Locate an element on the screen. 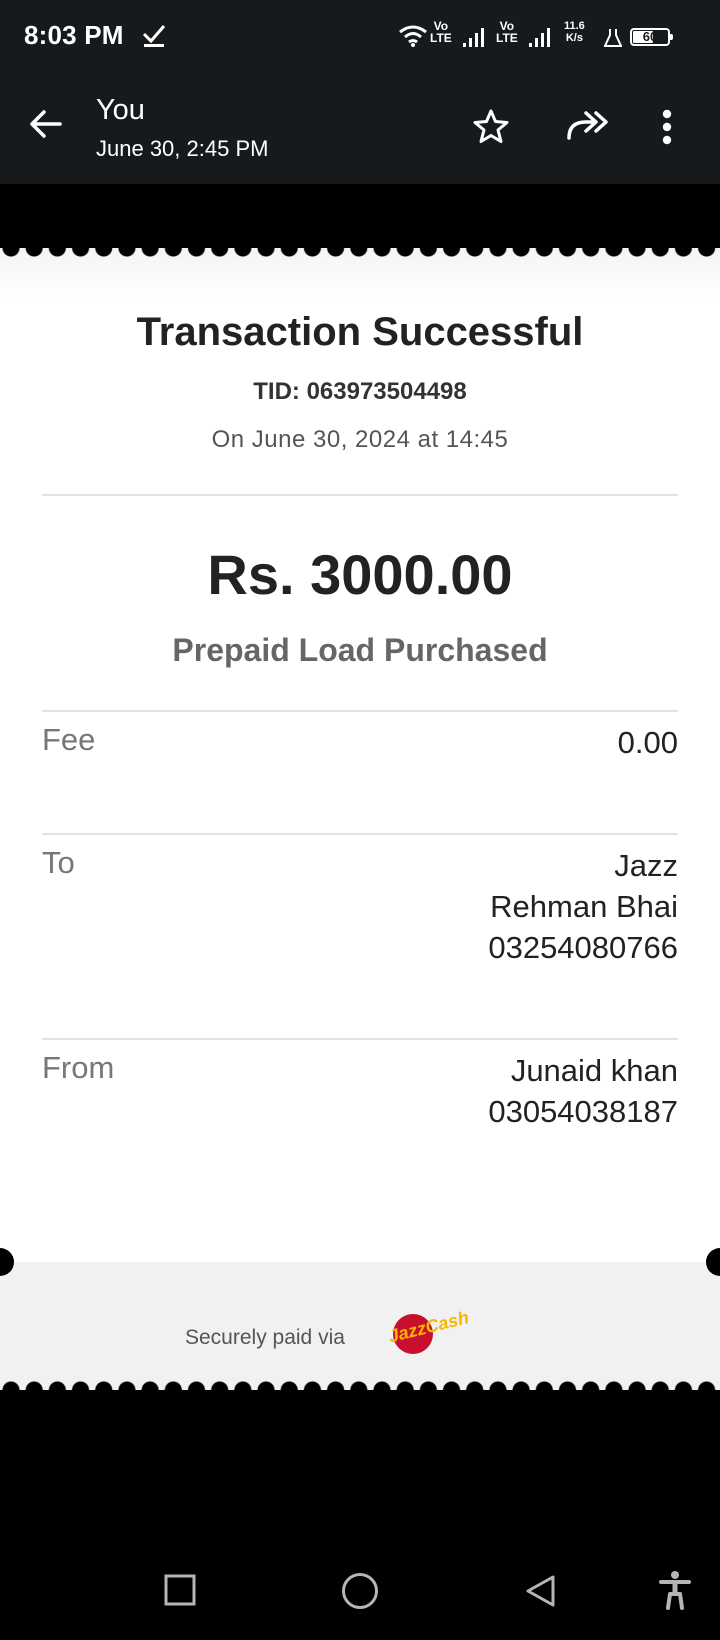 The image size is (720, 1640). back-nav-button is located at coordinates (540, 1593).